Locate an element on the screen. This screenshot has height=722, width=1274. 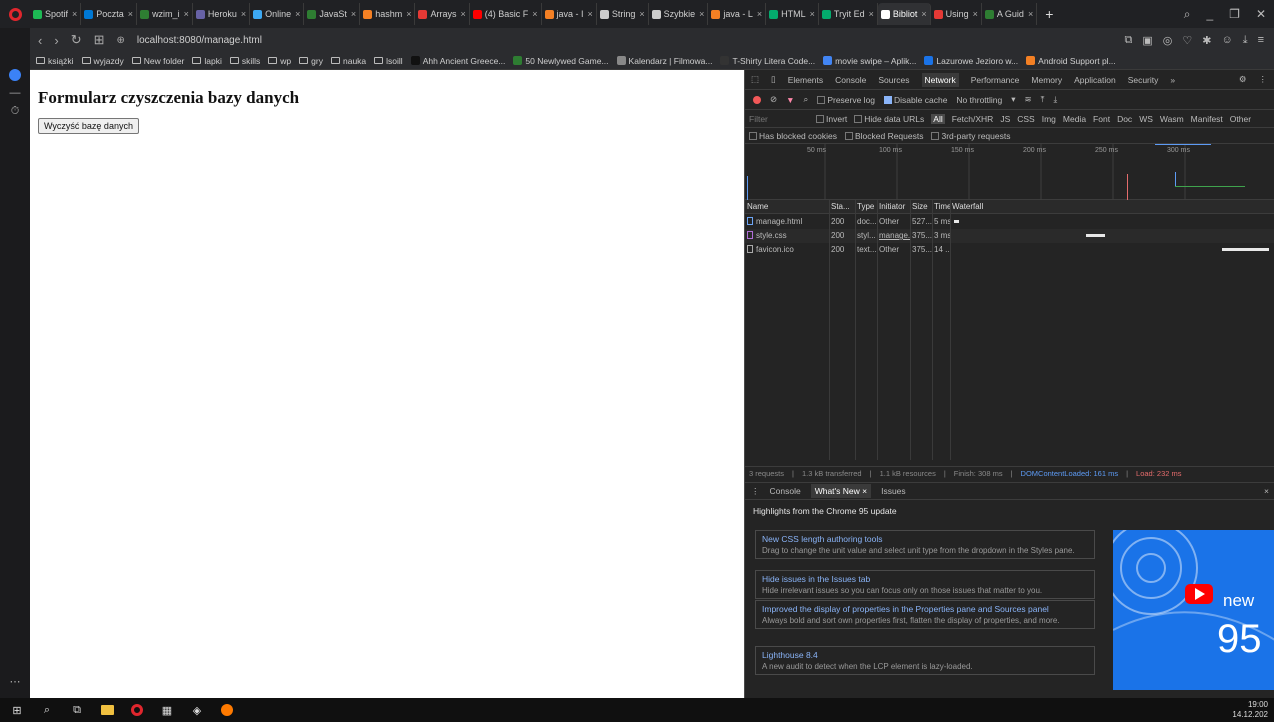
browser-tab: HTML × is located at coordinates (792, 14).